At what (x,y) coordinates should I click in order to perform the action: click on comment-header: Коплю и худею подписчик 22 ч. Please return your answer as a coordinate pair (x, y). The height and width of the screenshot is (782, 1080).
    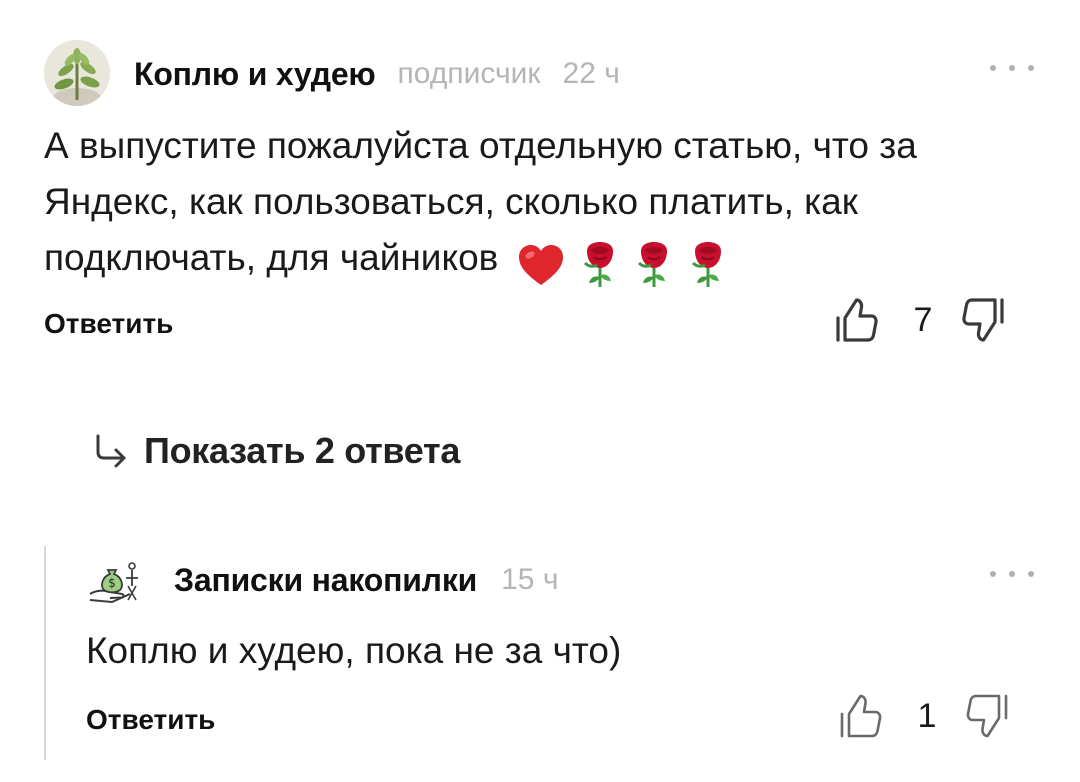
    Looking at the image, I should click on (377, 74).